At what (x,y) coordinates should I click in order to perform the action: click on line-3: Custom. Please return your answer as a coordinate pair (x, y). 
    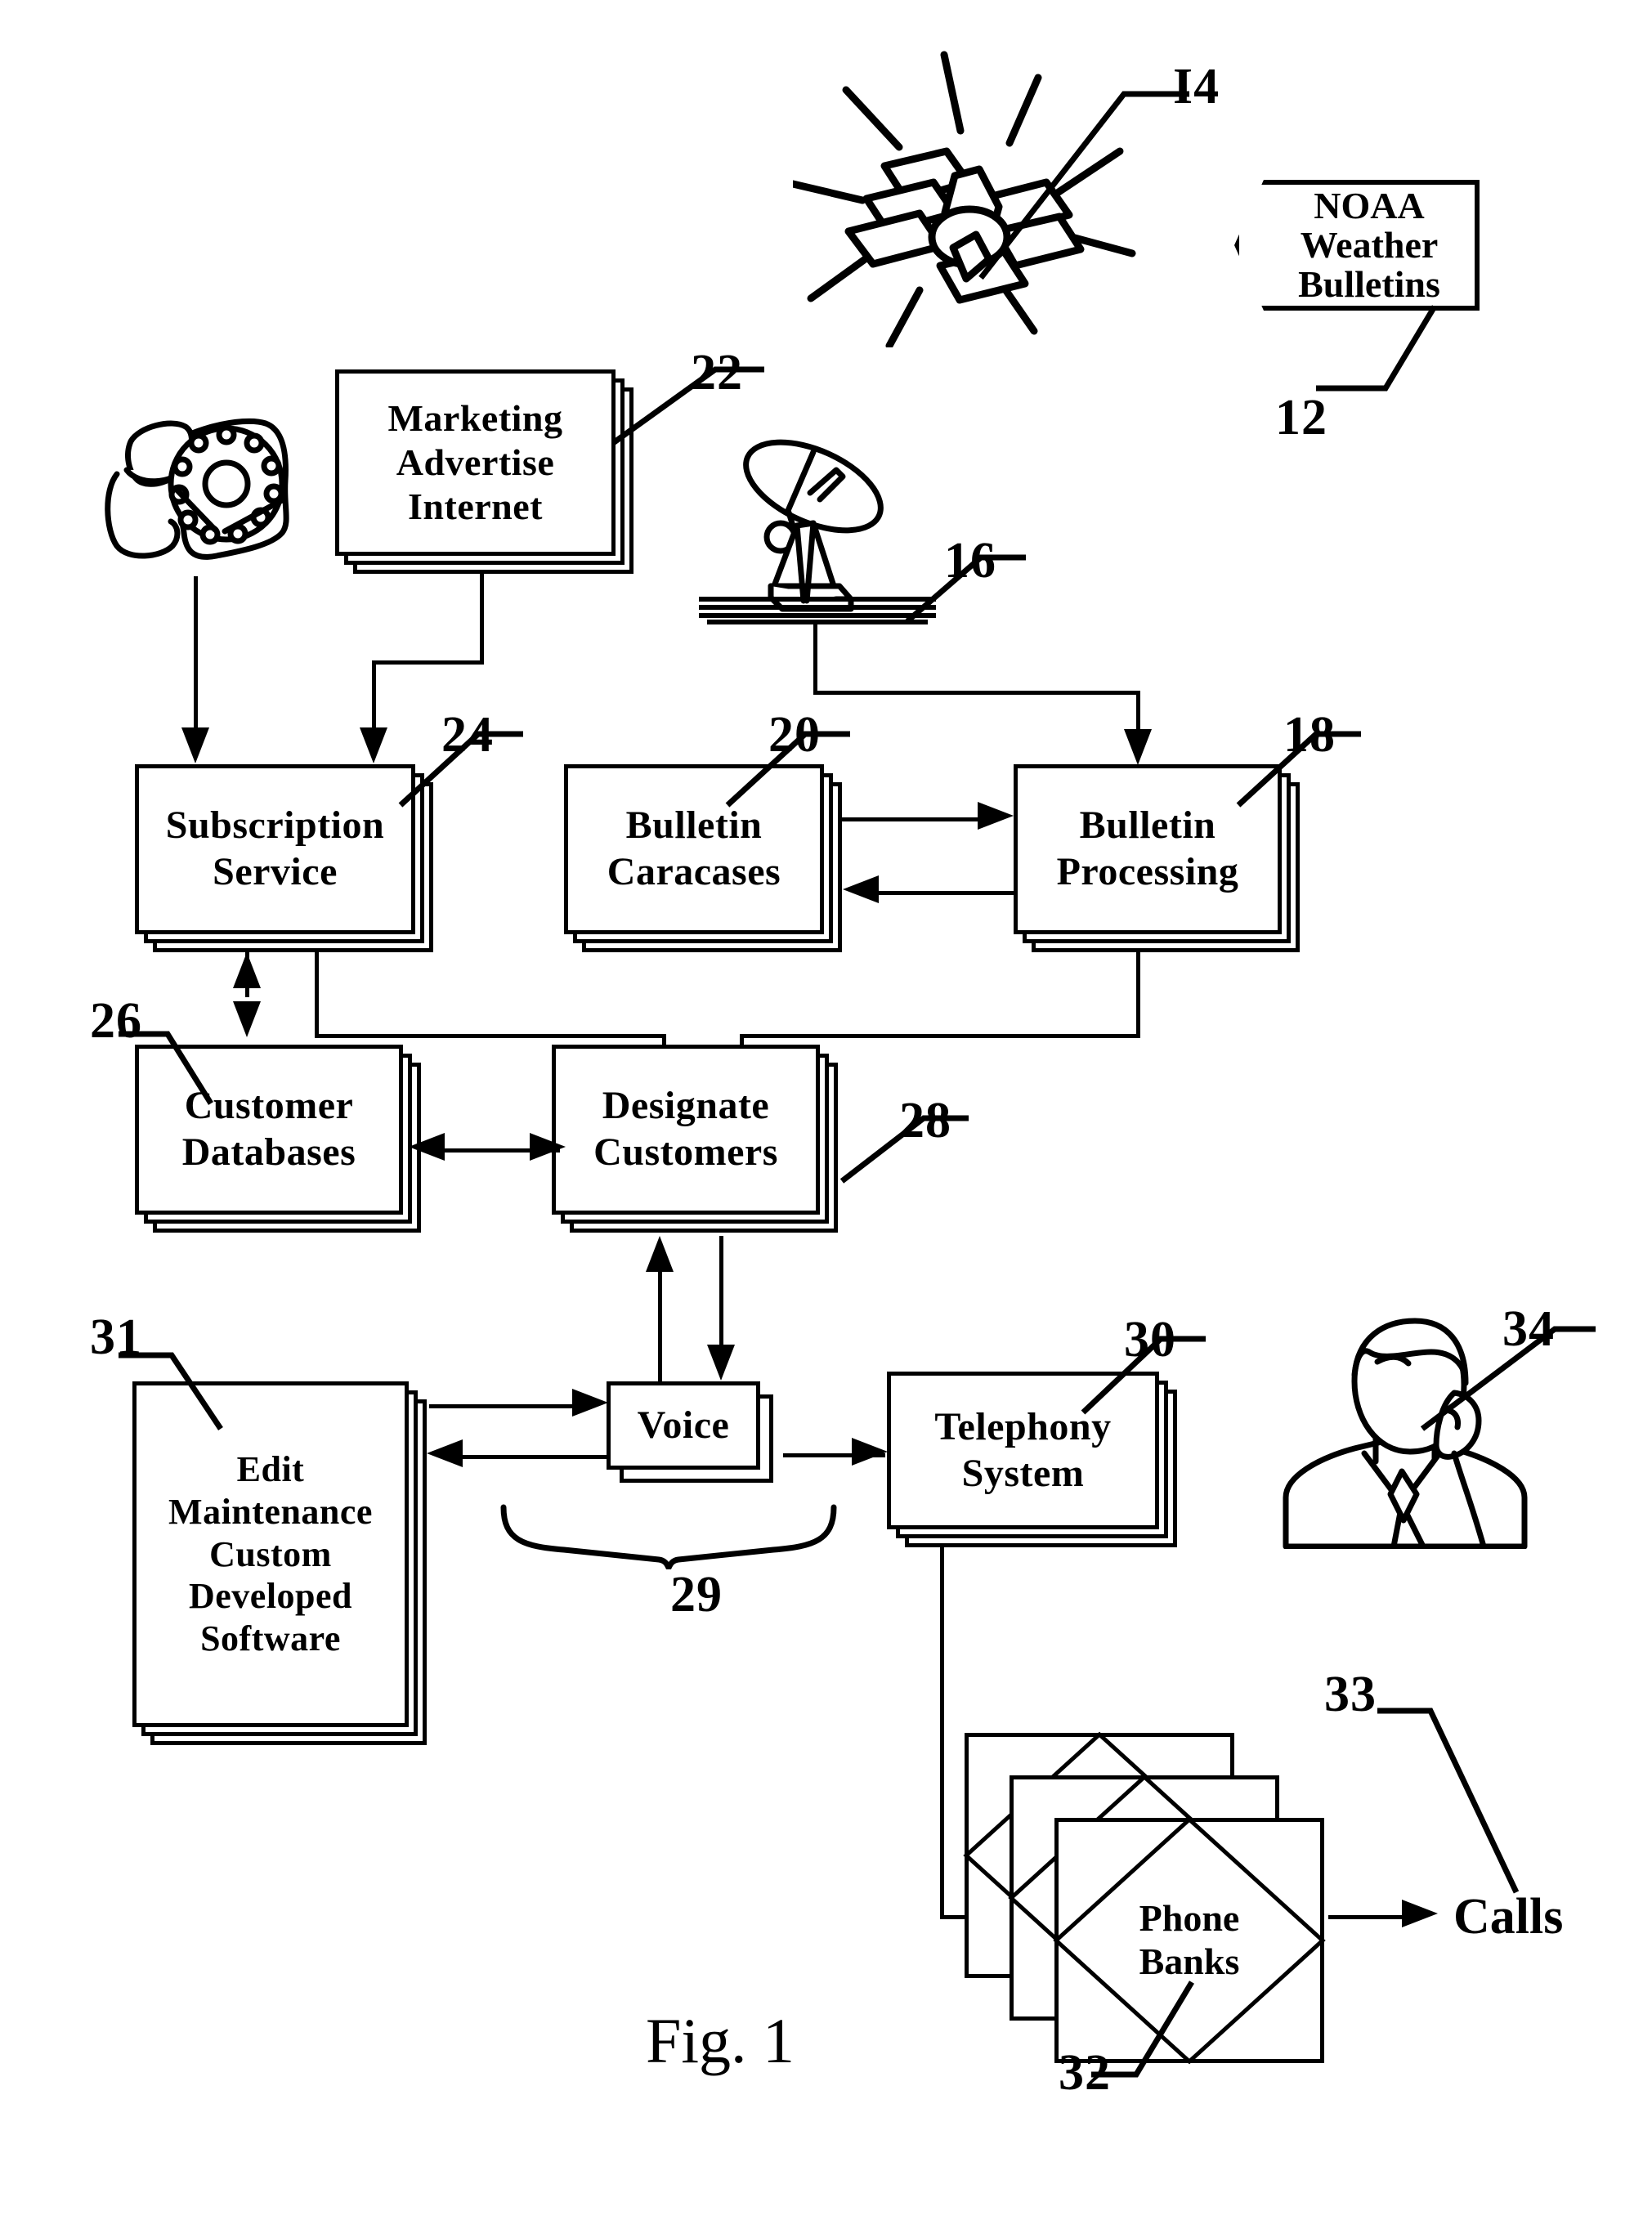
    Looking at the image, I should click on (270, 1554).